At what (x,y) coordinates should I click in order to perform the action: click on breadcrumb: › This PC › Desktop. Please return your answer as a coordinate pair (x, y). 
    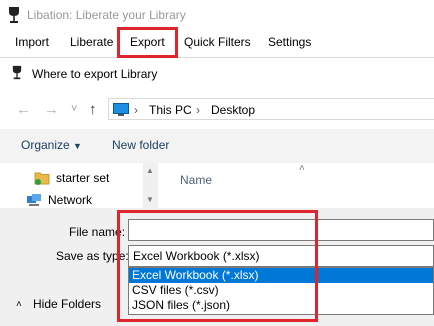
    Looking at the image, I should click on (271, 109).